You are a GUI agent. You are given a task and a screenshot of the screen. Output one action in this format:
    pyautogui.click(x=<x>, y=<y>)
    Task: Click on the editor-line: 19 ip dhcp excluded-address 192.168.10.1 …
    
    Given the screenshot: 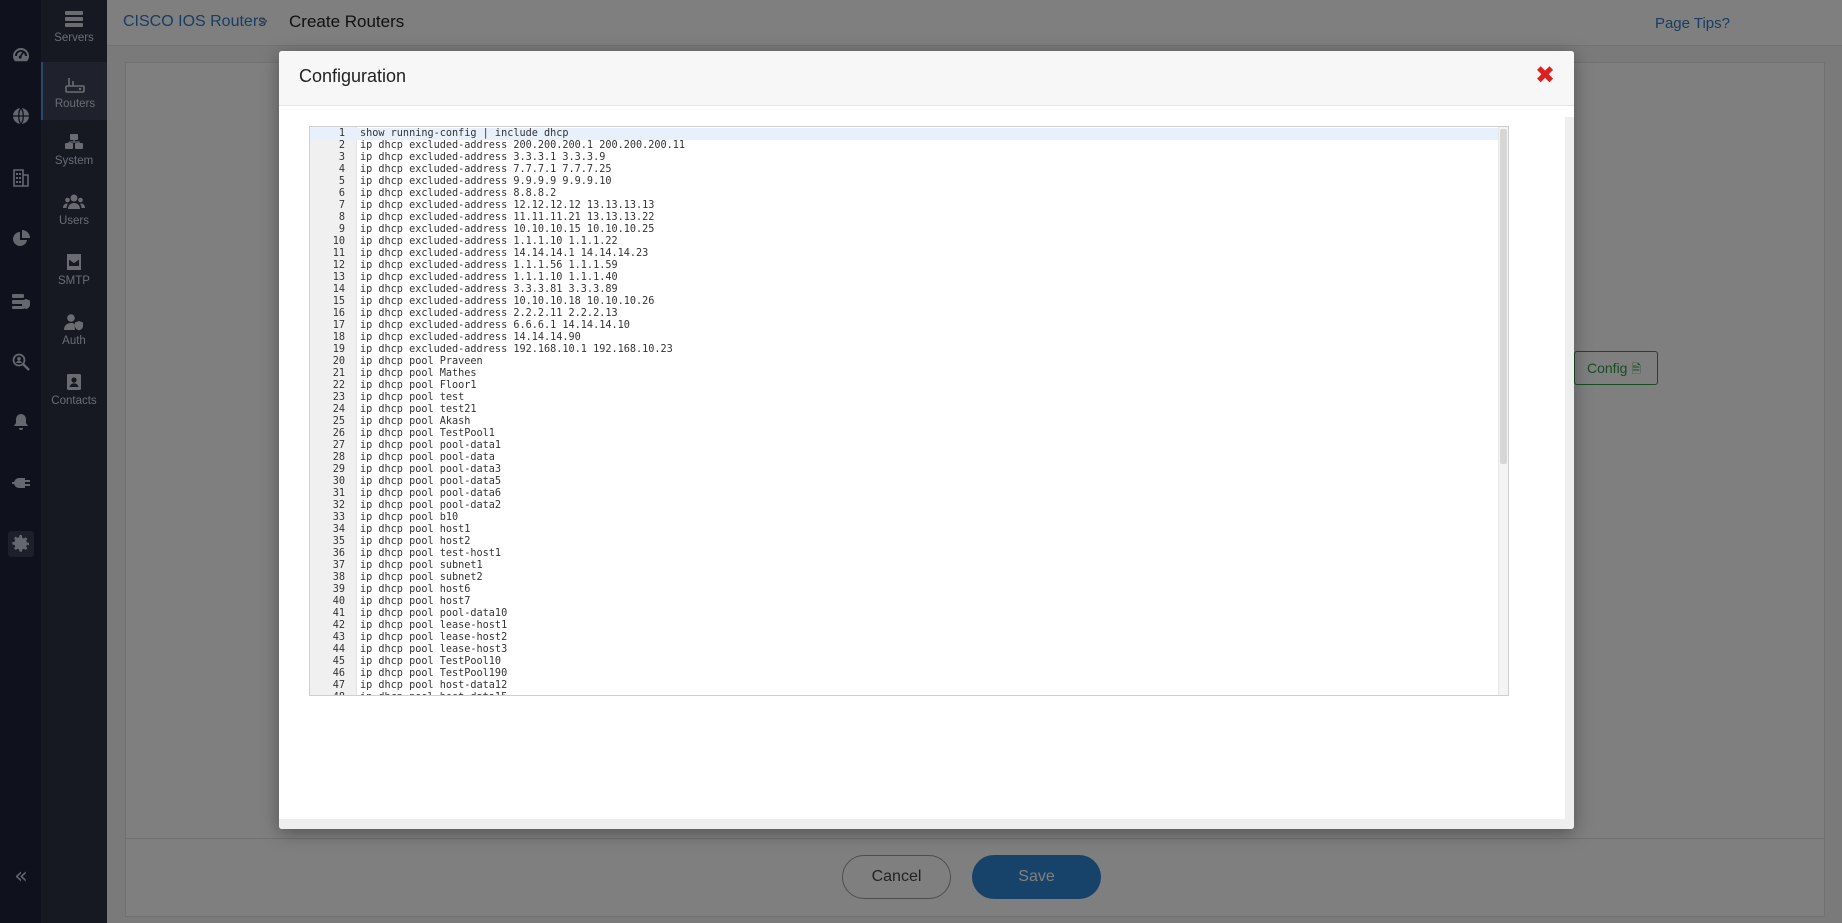 What is the action you would take?
    pyautogui.click(x=904, y=350)
    